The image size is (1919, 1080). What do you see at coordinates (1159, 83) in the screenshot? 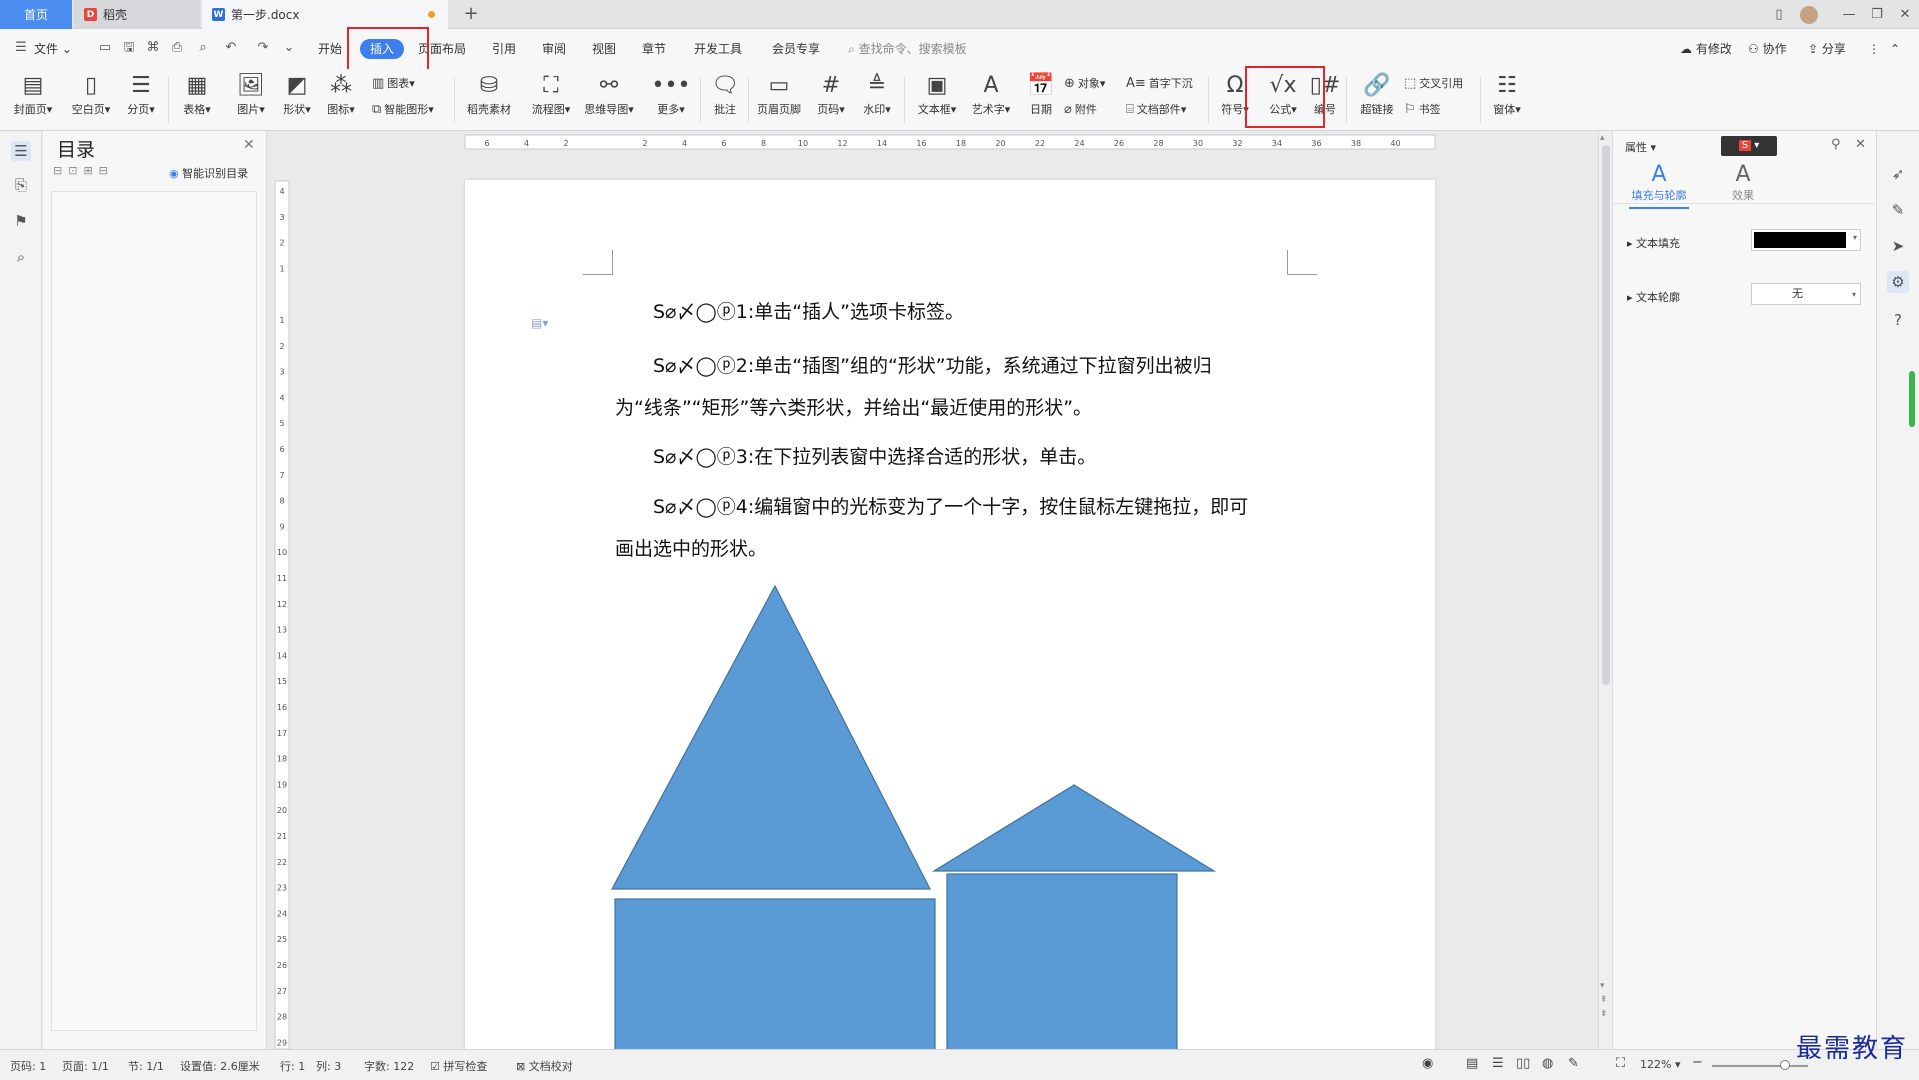
I see `dropcap-button: A≡ 首字下沉` at bounding box center [1159, 83].